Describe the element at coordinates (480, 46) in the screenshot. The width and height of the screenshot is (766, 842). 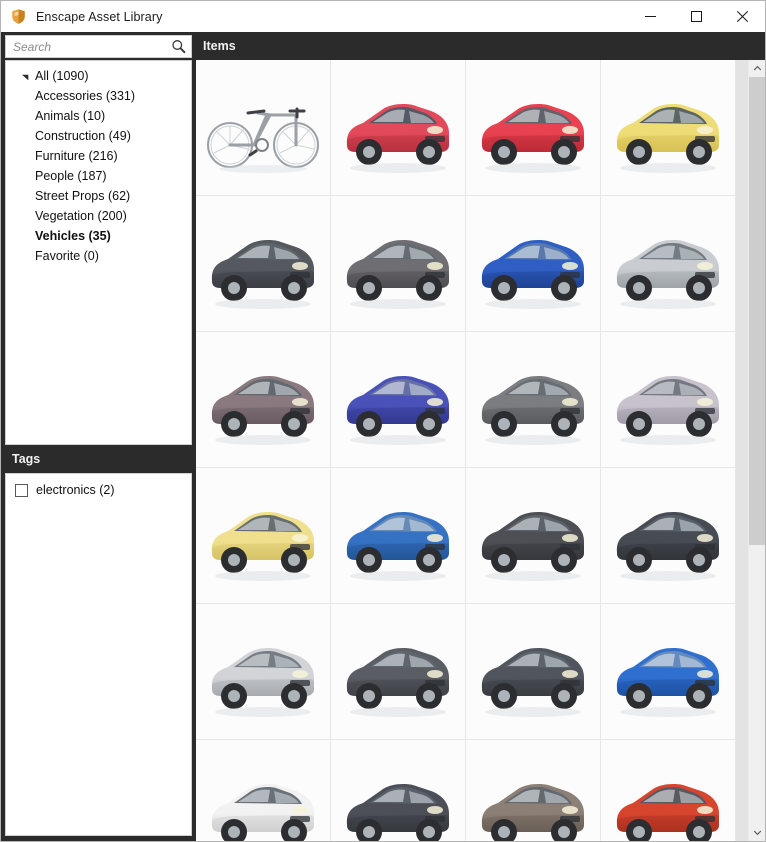
I see `items-header: Items` at that location.